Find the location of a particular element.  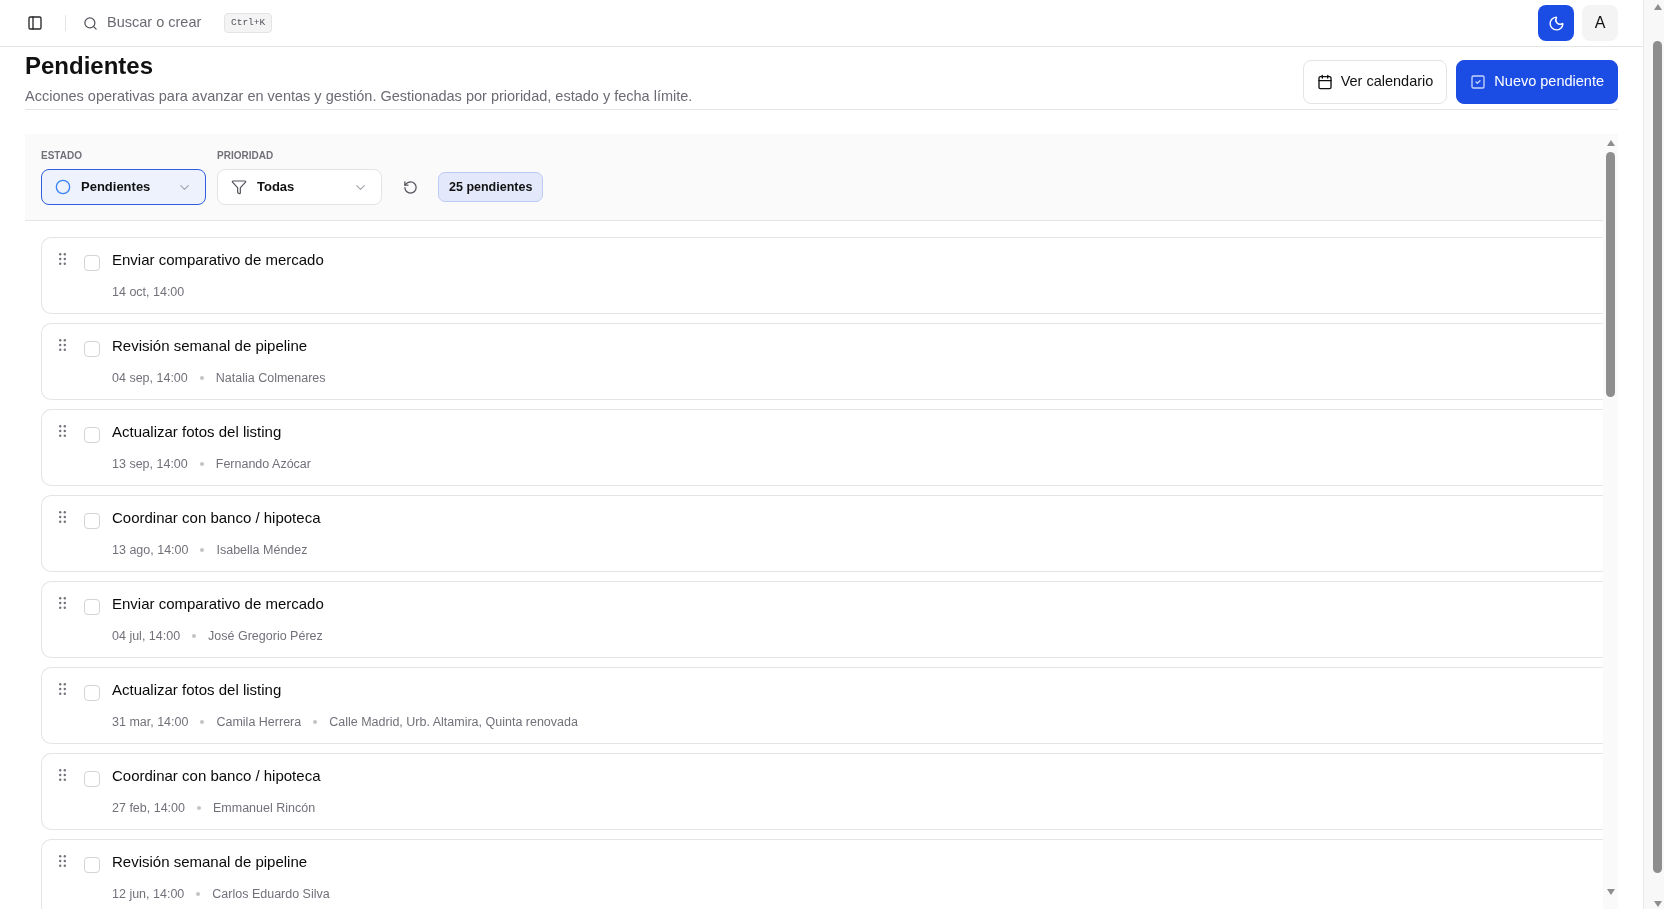

filter-label: PRIORIDAD is located at coordinates (246, 156).